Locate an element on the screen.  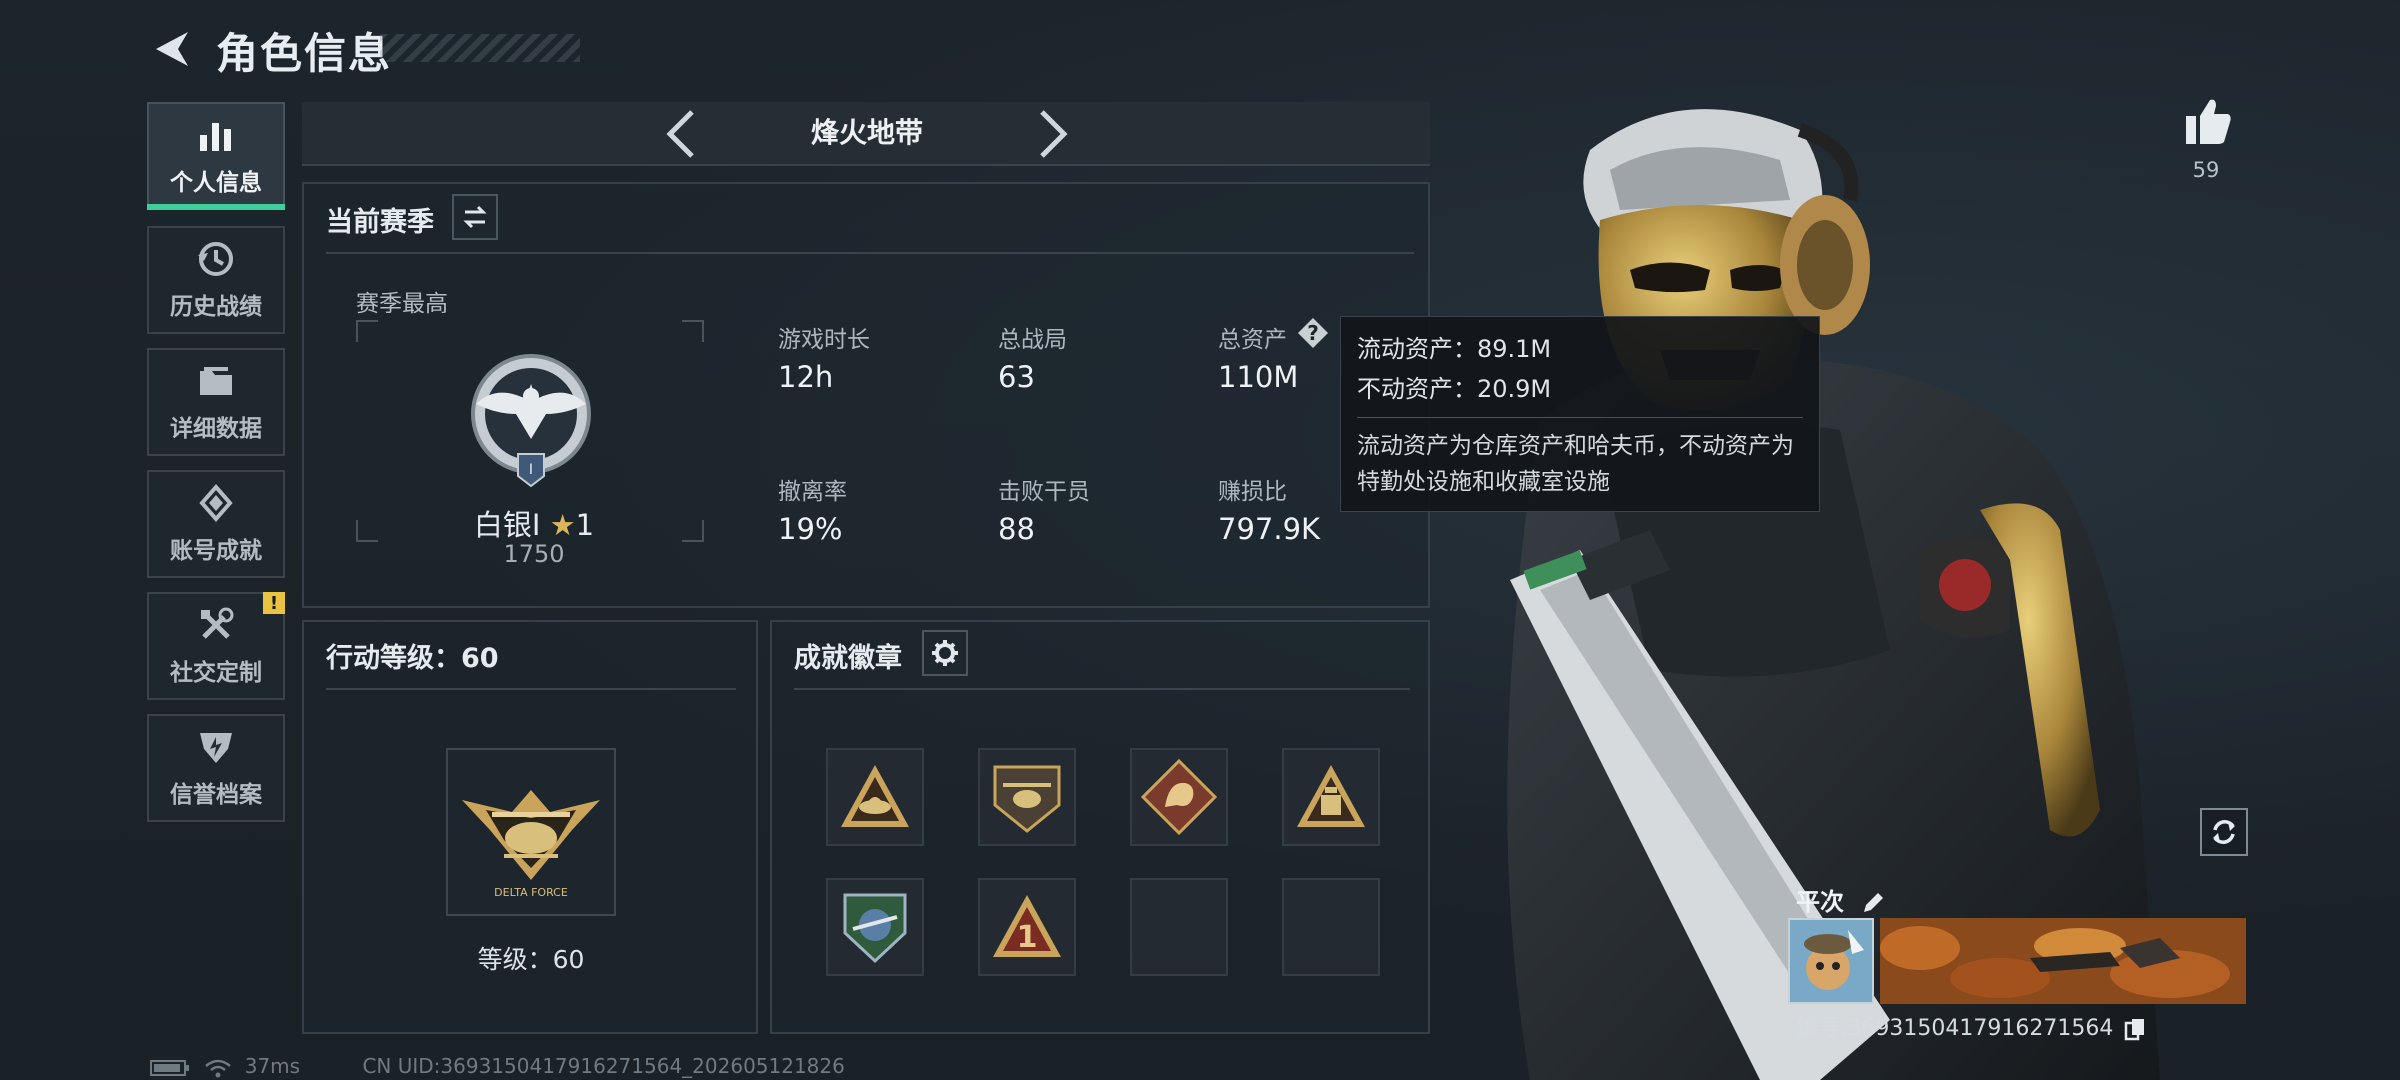
stat-assets-value: 110M is located at coordinates (1258, 377).